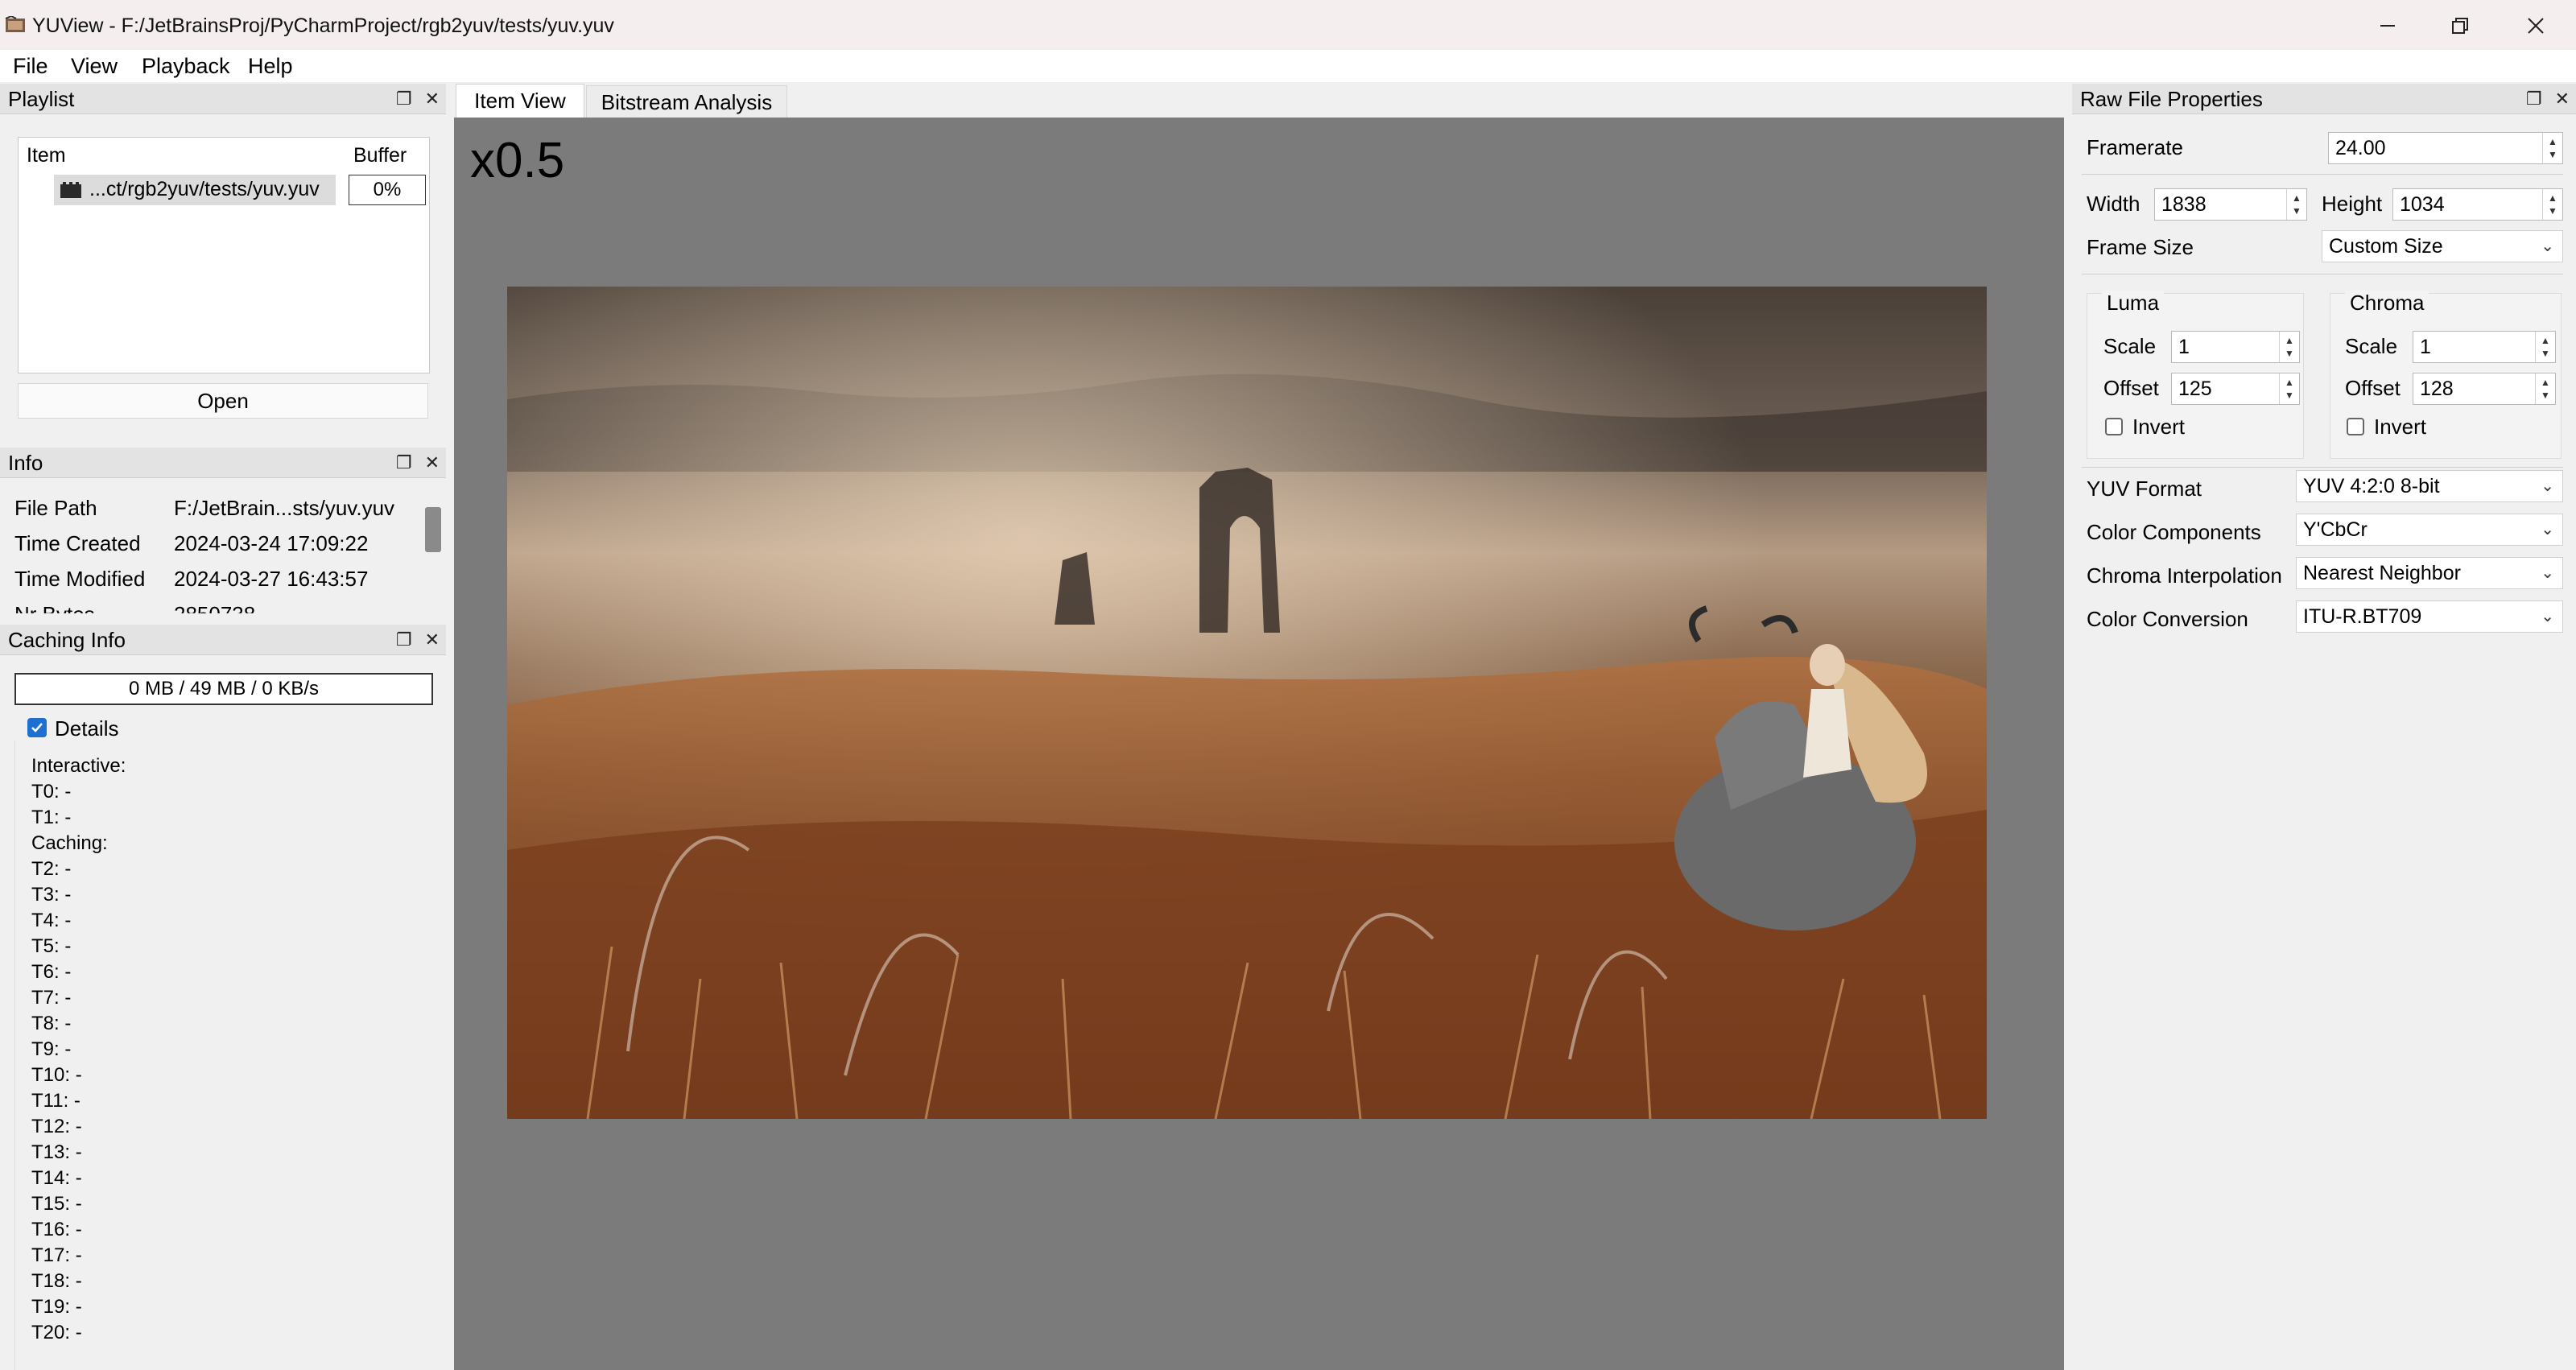  What do you see at coordinates (186, 66) in the screenshot?
I see `menu-playback: Playback` at bounding box center [186, 66].